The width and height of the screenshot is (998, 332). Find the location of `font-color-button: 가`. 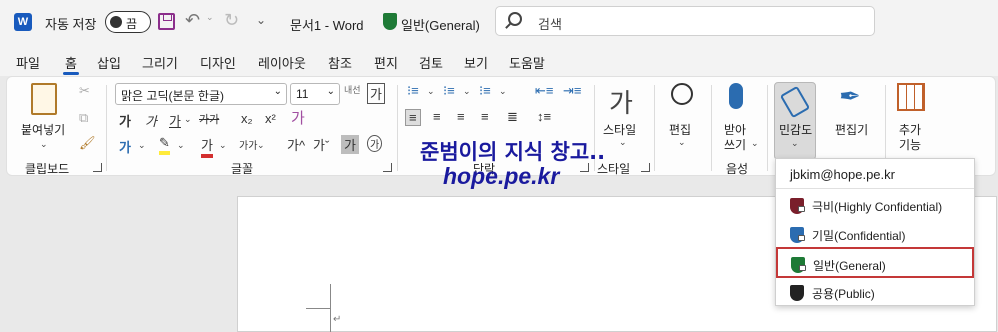

font-color-button: 가 is located at coordinates (207, 146).